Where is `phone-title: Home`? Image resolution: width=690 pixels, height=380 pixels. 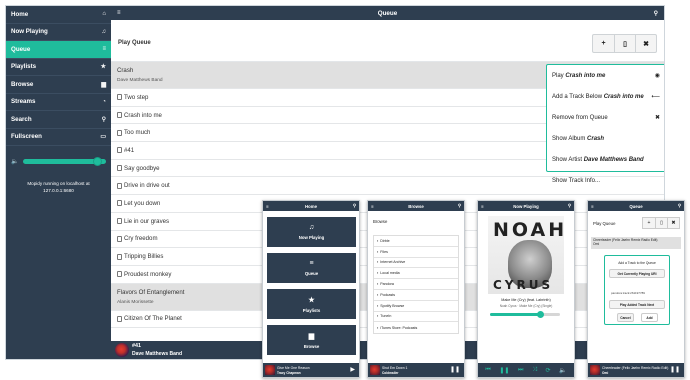 phone-title: Home is located at coordinates (311, 206).